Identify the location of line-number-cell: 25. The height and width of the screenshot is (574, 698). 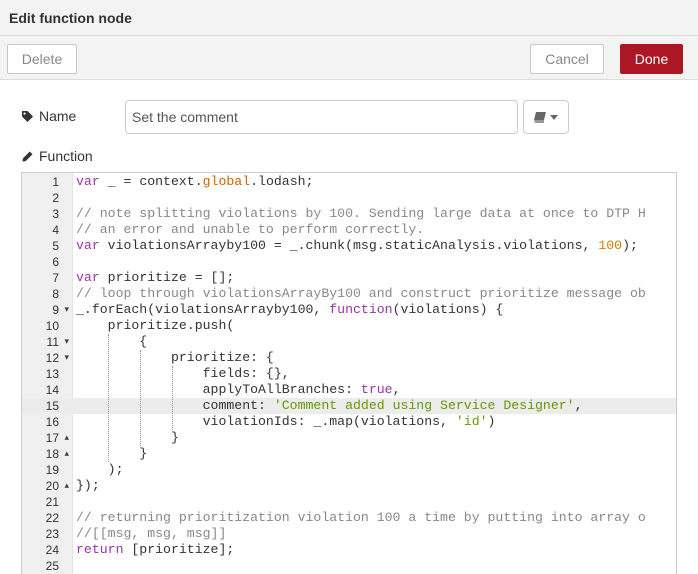
(47, 566).